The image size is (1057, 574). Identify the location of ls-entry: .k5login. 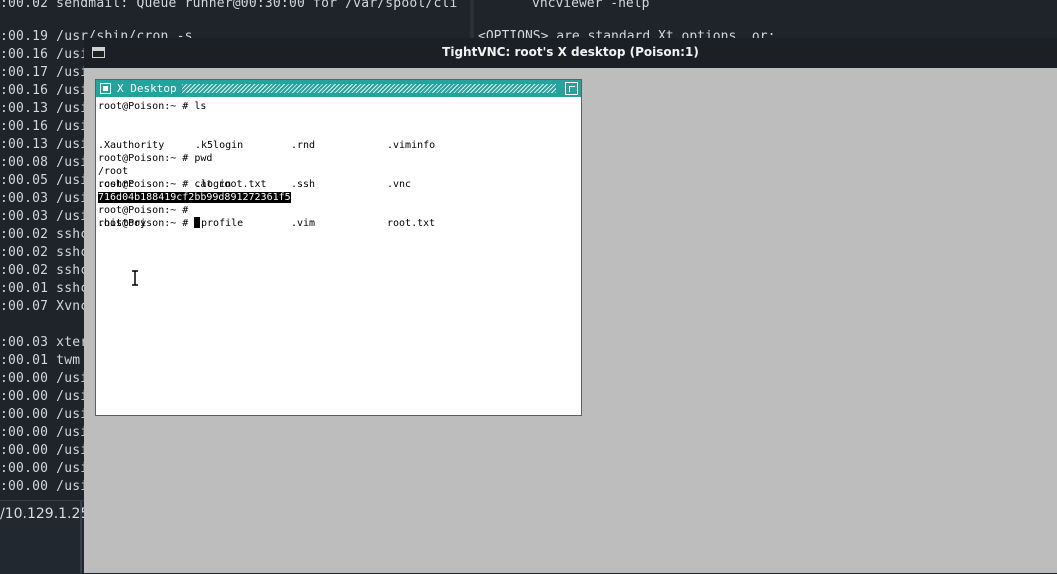
(219, 145).